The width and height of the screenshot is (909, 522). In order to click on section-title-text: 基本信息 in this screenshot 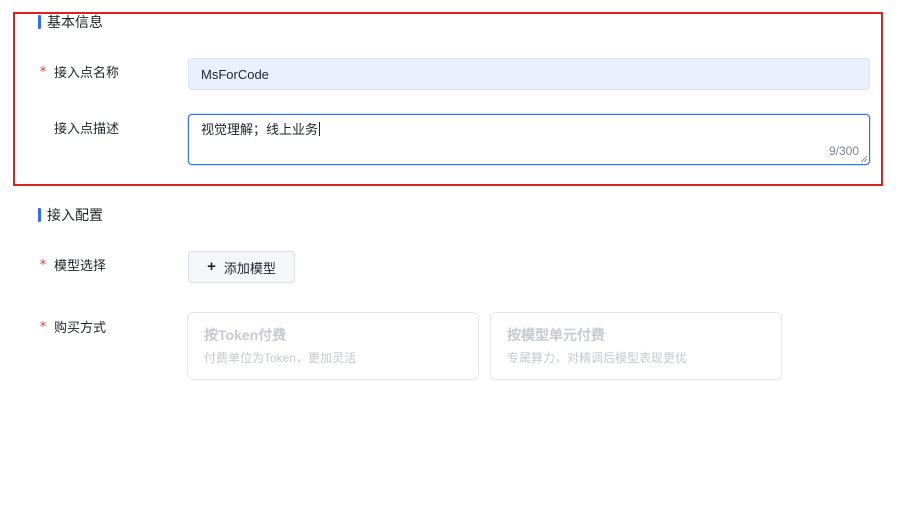, I will do `click(75, 22)`.